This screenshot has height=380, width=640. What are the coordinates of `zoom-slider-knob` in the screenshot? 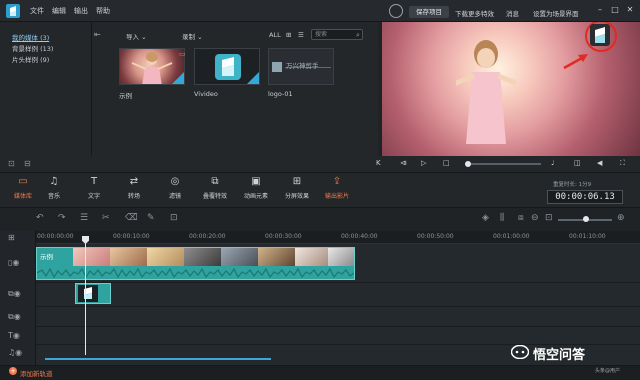 It's located at (586, 219).